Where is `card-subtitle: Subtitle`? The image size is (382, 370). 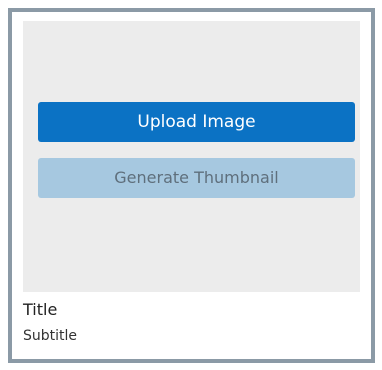
card-subtitle: Subtitle is located at coordinates (50, 336).